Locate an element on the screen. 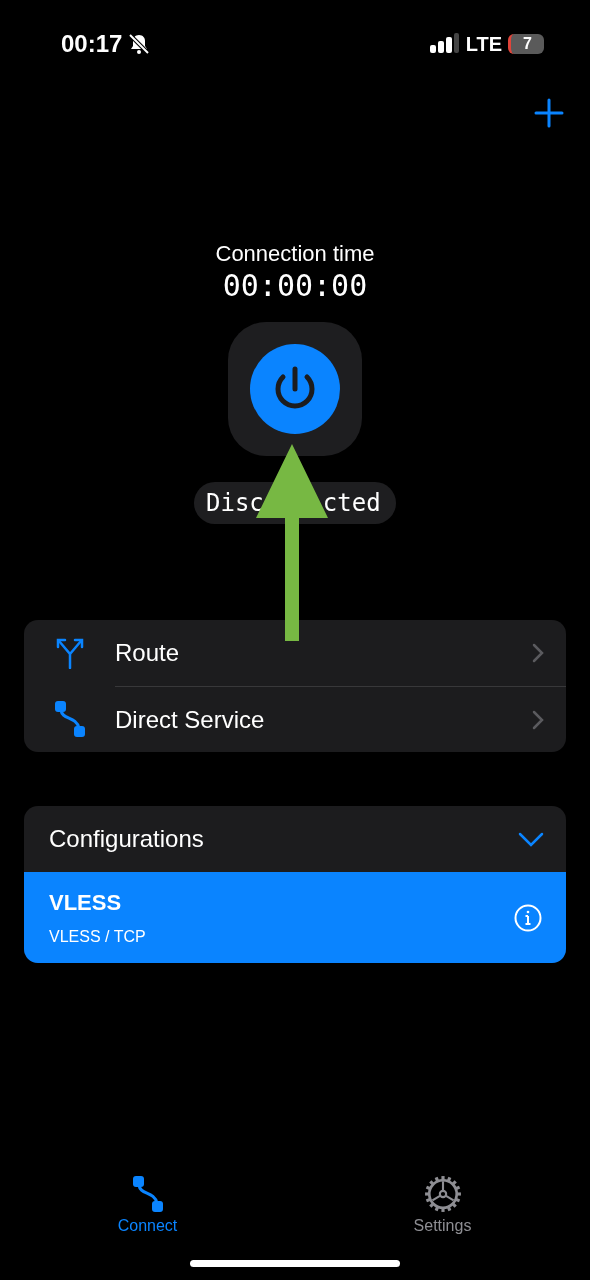 The image size is (590, 1280). network-label: LTE is located at coordinates (483, 44).